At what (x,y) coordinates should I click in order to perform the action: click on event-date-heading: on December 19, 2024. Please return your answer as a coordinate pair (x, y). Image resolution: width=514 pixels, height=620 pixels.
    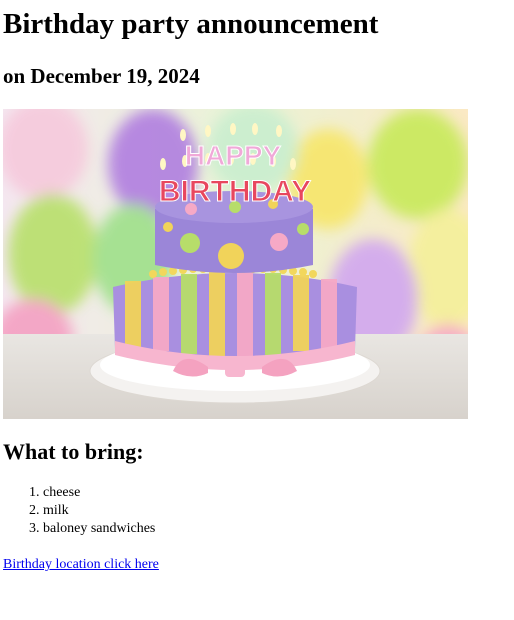
    Looking at the image, I should click on (101, 76).